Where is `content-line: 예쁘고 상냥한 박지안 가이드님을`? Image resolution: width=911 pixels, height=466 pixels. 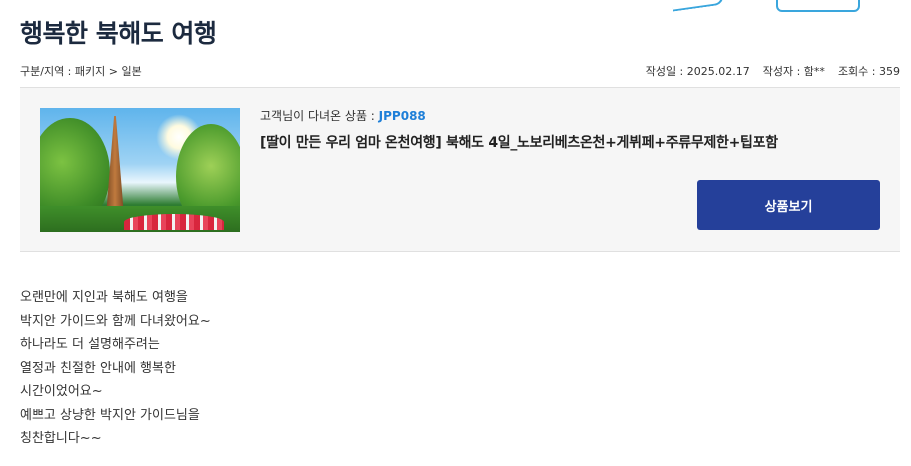
content-line: 예쁘고 상냥한 박지안 가이드님을 is located at coordinates (110, 415).